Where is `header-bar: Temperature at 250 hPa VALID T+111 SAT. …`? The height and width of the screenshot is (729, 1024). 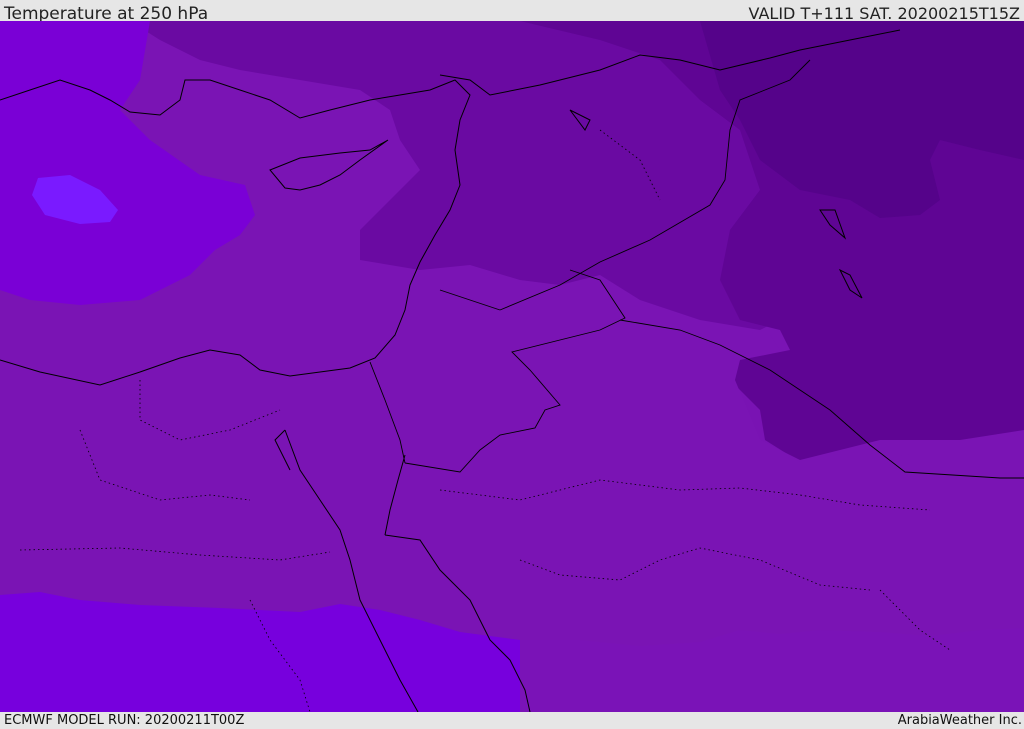
header-bar: Temperature at 250 hPa VALID T+111 SAT. … is located at coordinates (512, 12).